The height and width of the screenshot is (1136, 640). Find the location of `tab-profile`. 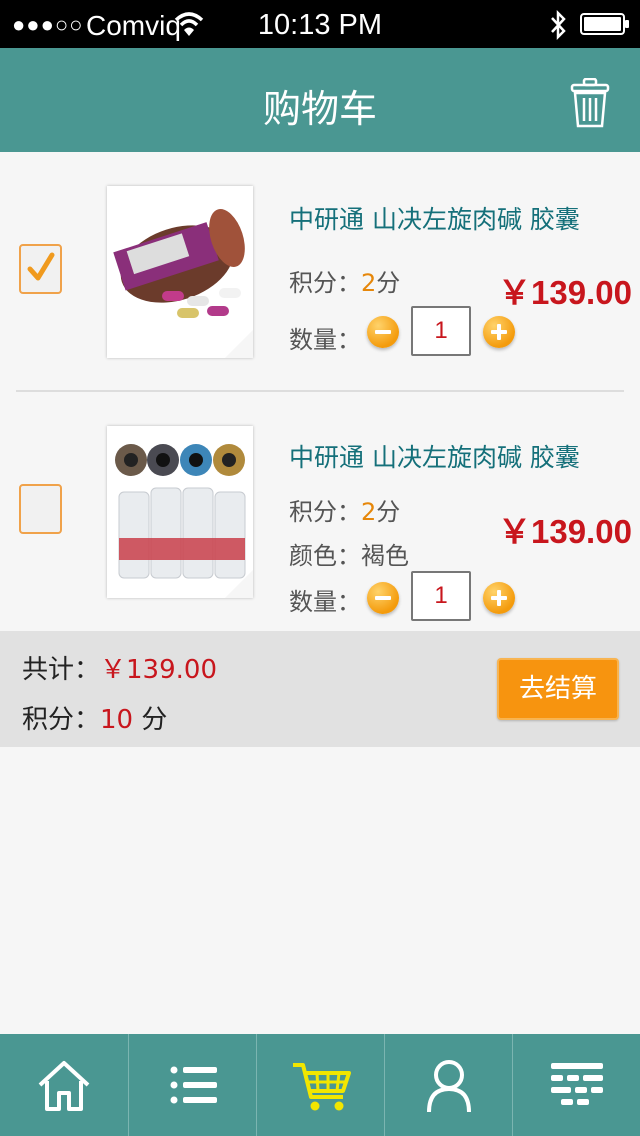

tab-profile is located at coordinates (448, 1085).